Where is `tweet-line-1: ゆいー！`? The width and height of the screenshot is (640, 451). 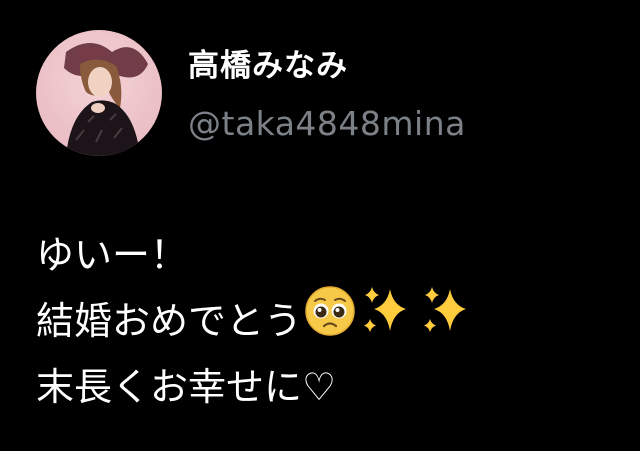
tweet-line-1: ゆいー！ is located at coordinates (331, 255).